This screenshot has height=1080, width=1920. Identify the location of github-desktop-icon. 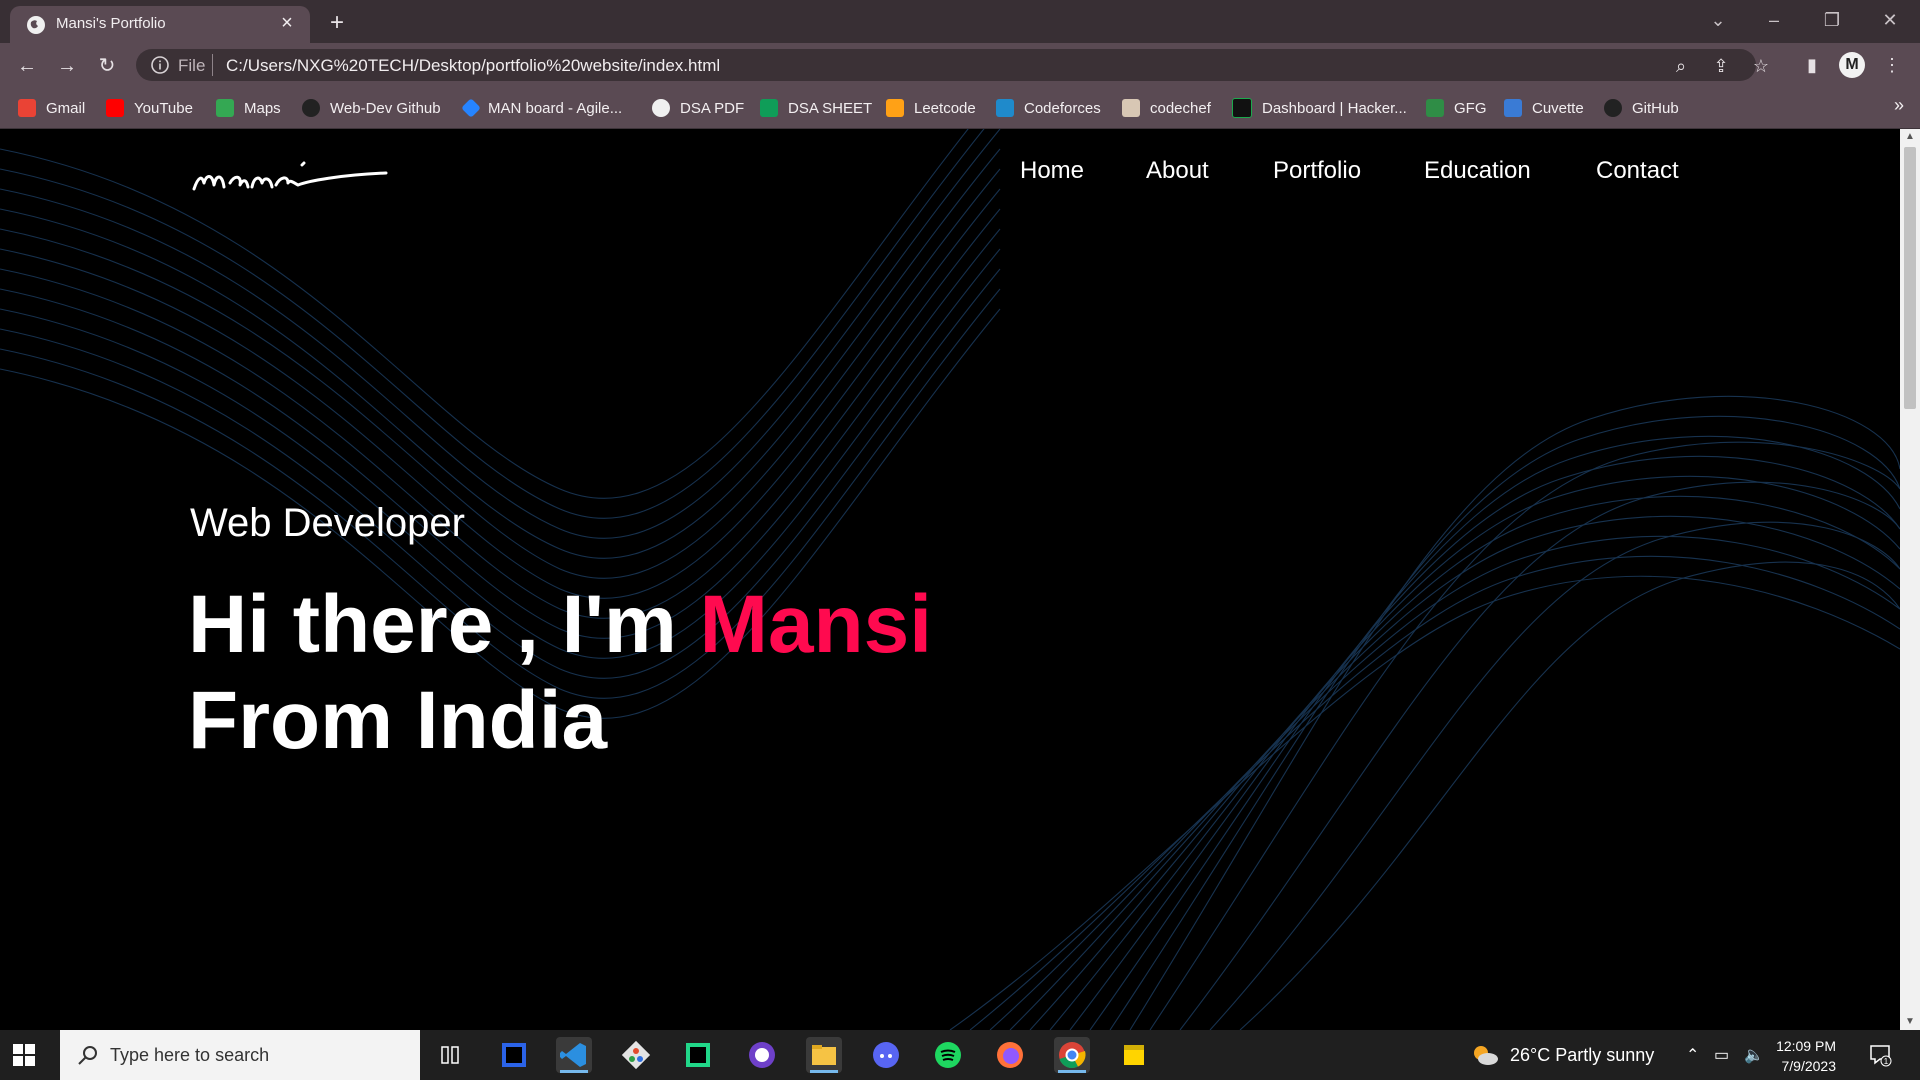
(762, 1055).